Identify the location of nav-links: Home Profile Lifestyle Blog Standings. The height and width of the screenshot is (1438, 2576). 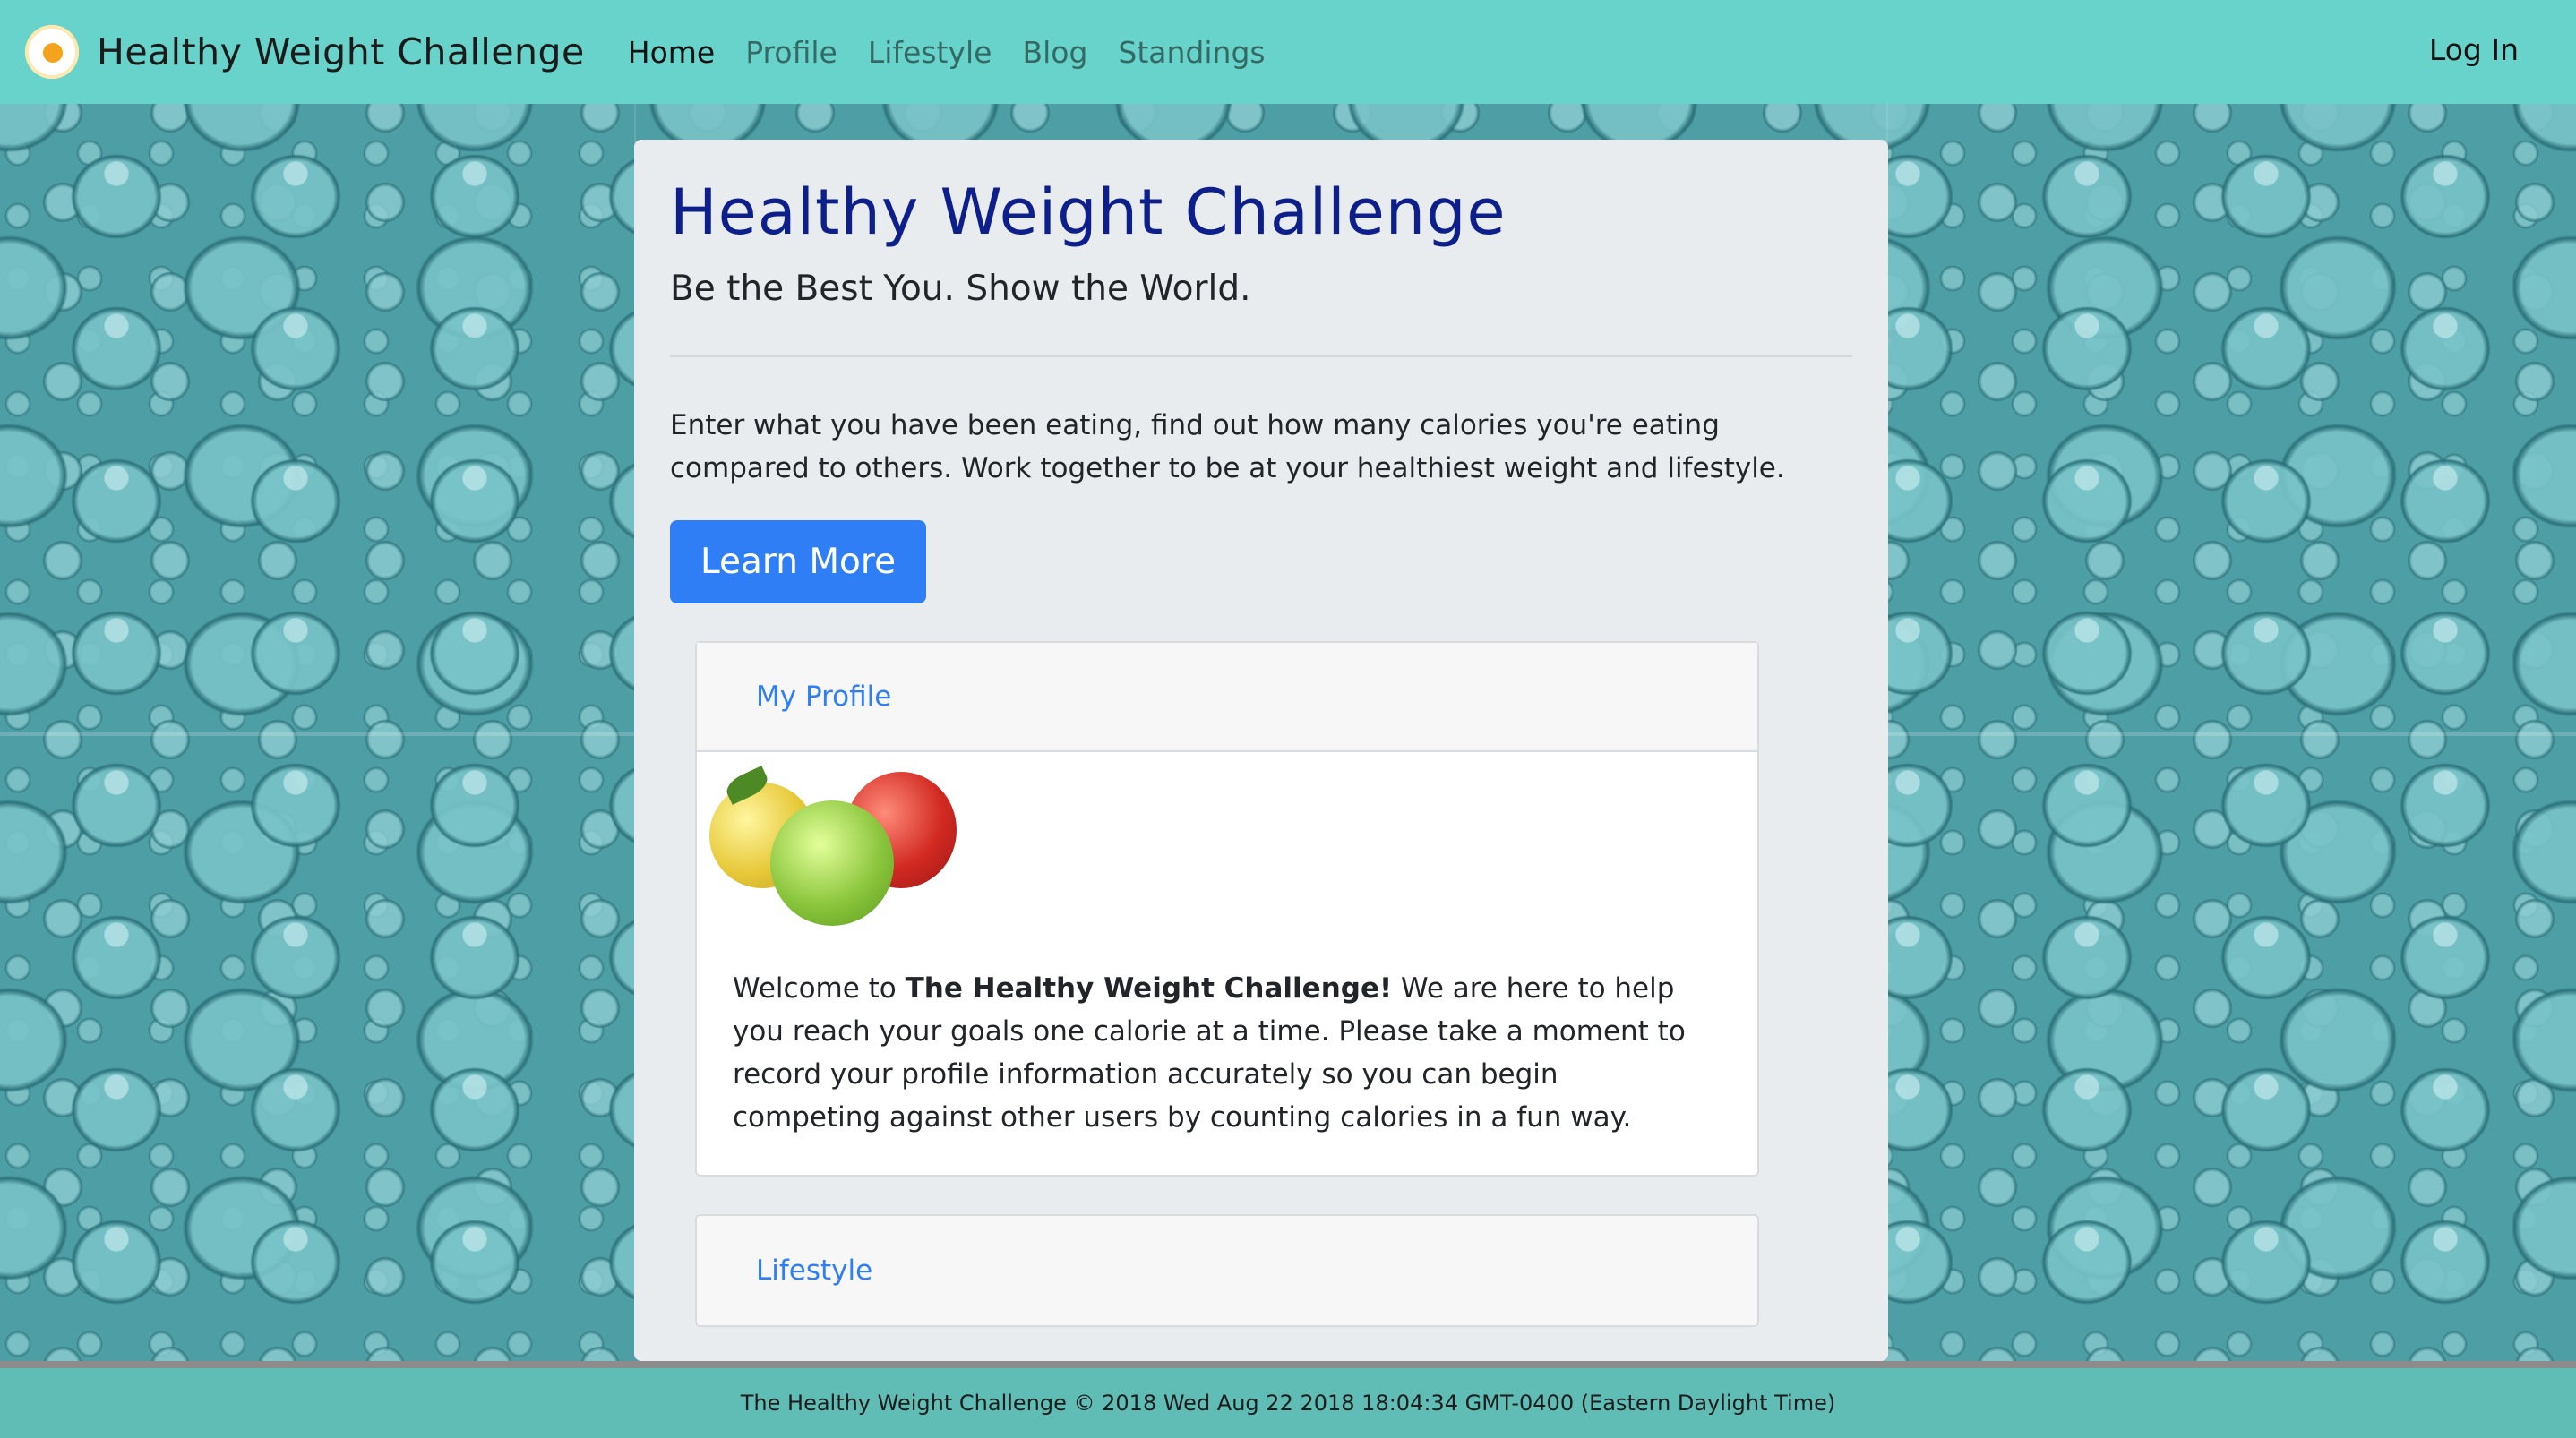
(962, 52).